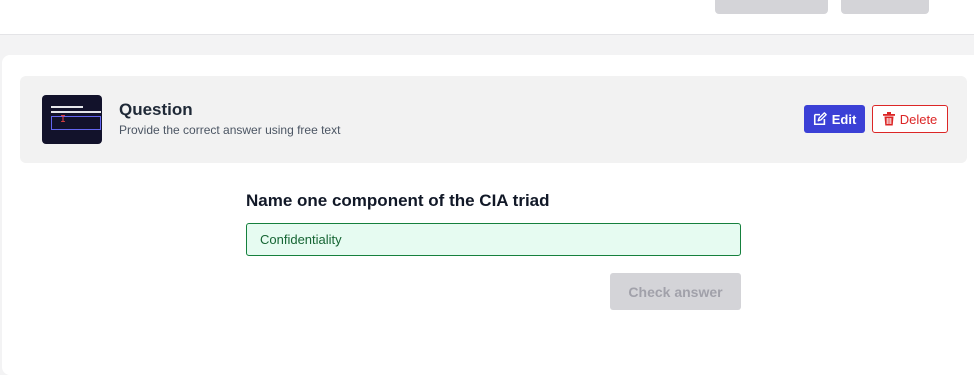  I want to click on top-bar-button-primary, so click(771, 7).